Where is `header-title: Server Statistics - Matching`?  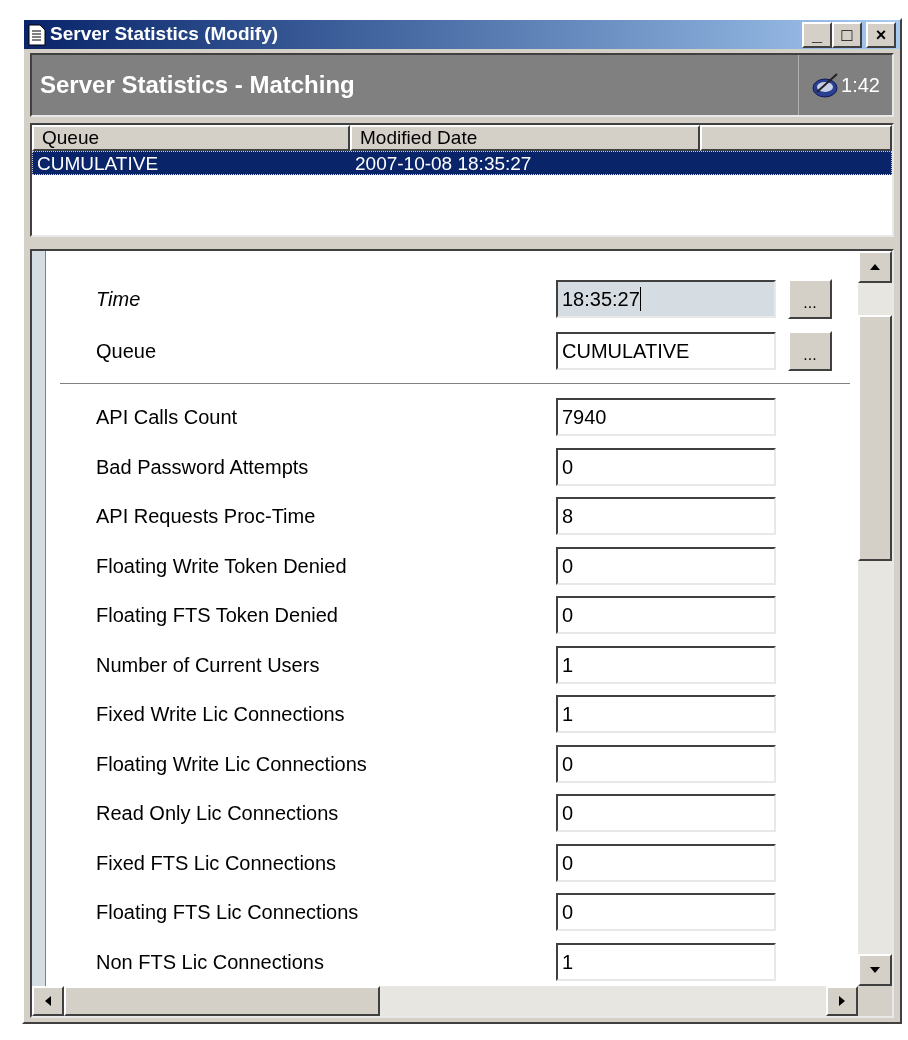 header-title: Server Statistics - Matching is located at coordinates (198, 85).